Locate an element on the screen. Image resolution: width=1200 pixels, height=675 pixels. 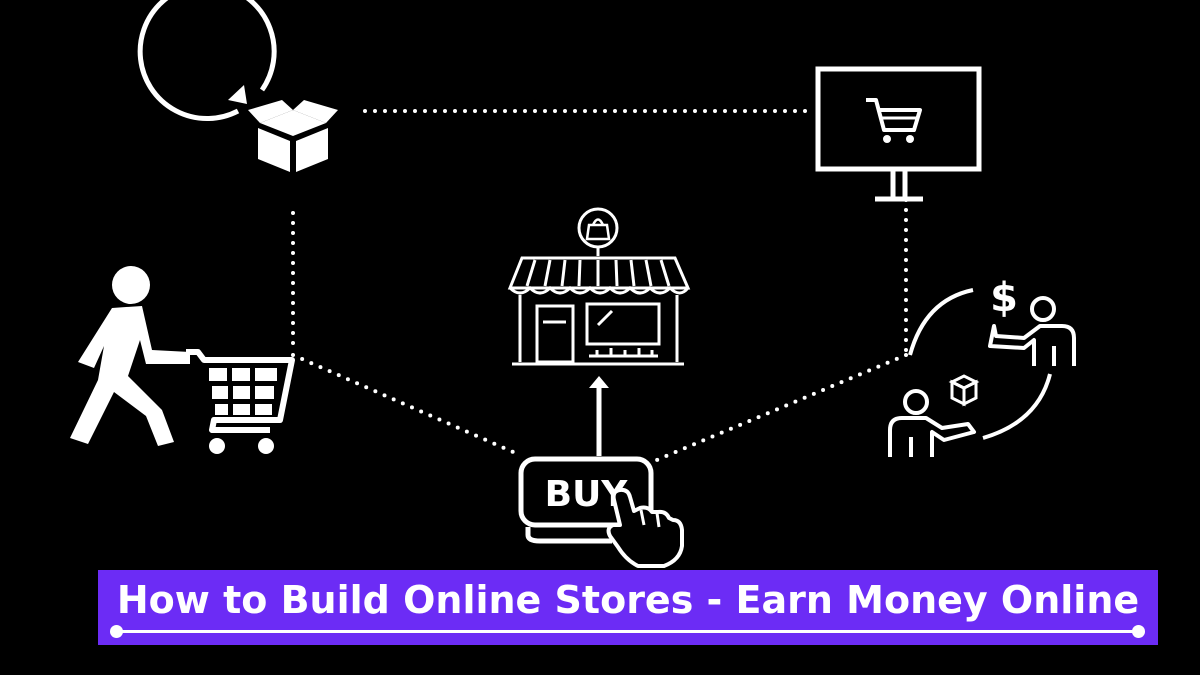
monitor-cart-icon is located at coordinates (898, 134).